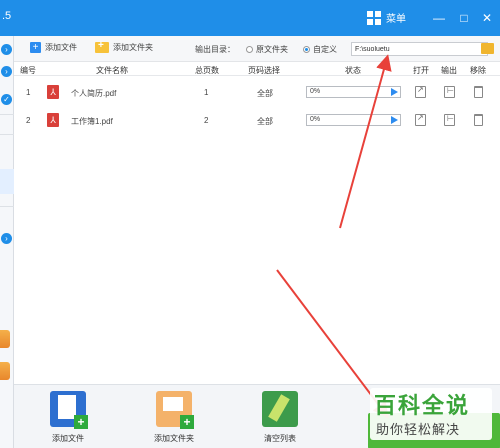  What do you see at coordinates (69, 410) in the screenshot?
I see `document-add-icon: +` at bounding box center [69, 410].